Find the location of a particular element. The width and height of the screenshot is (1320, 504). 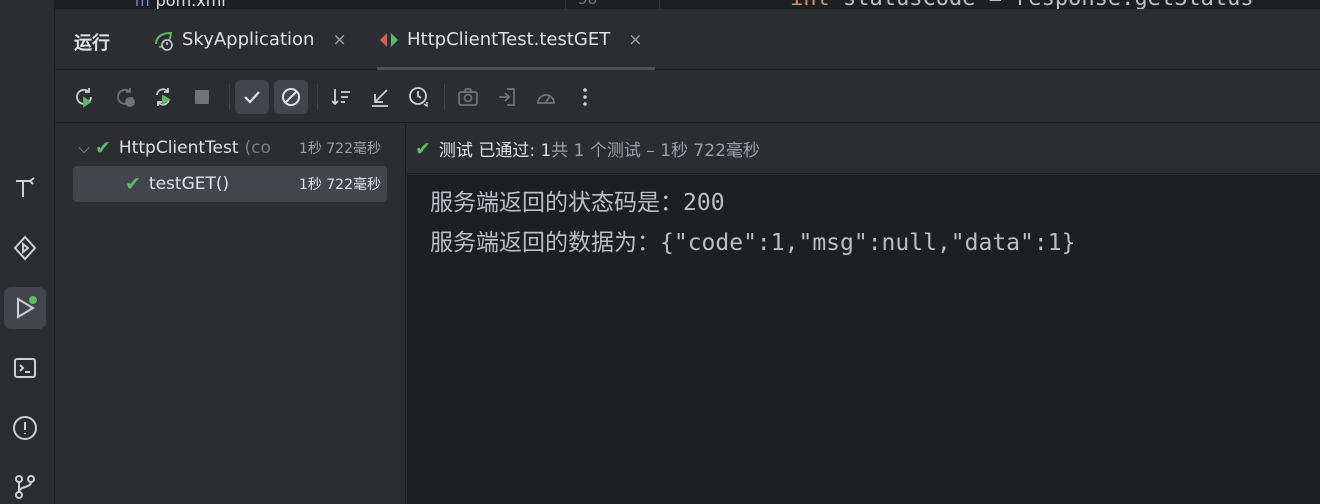

collapse-icon is located at coordinates (380, 97).